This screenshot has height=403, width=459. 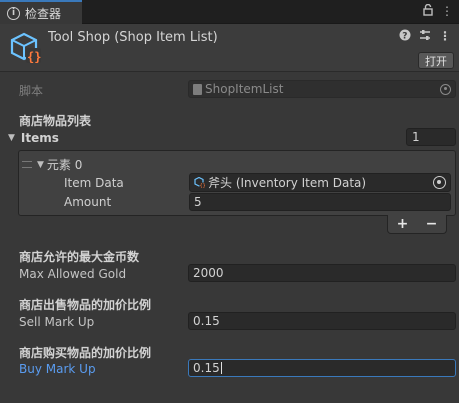 What do you see at coordinates (57, 369) in the screenshot?
I see `buy-markup-label: Buy Mark Up` at bounding box center [57, 369].